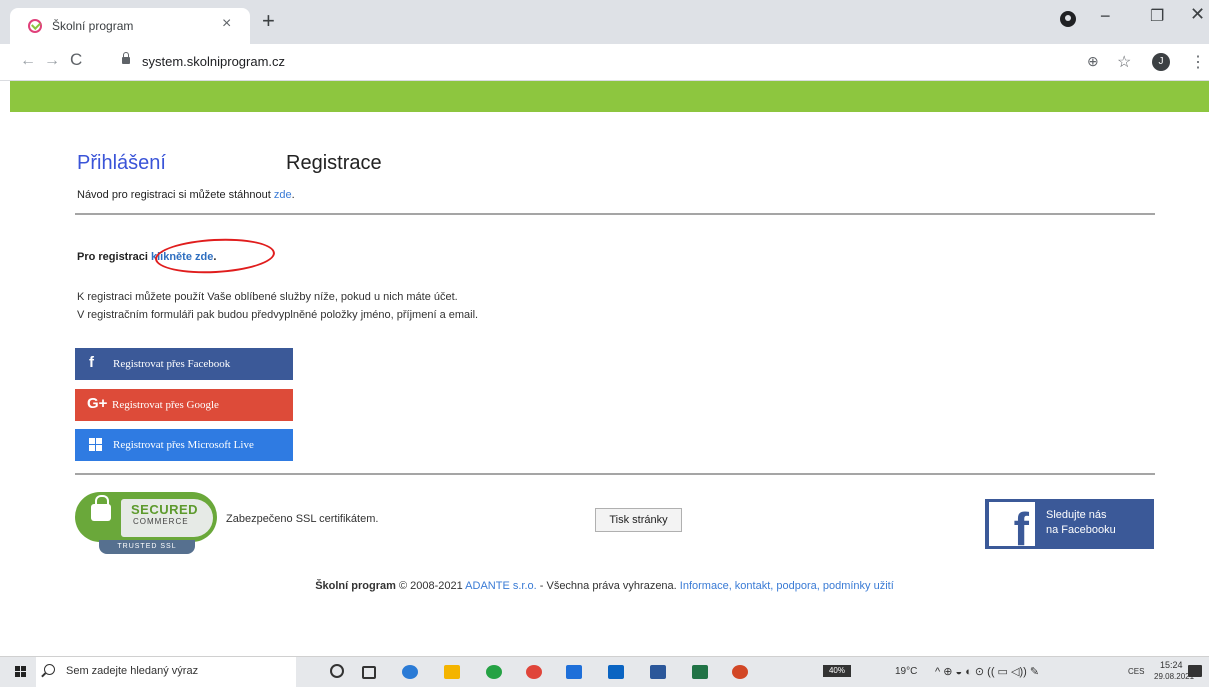  I want to click on language-indicator: CES, so click(1136, 671).